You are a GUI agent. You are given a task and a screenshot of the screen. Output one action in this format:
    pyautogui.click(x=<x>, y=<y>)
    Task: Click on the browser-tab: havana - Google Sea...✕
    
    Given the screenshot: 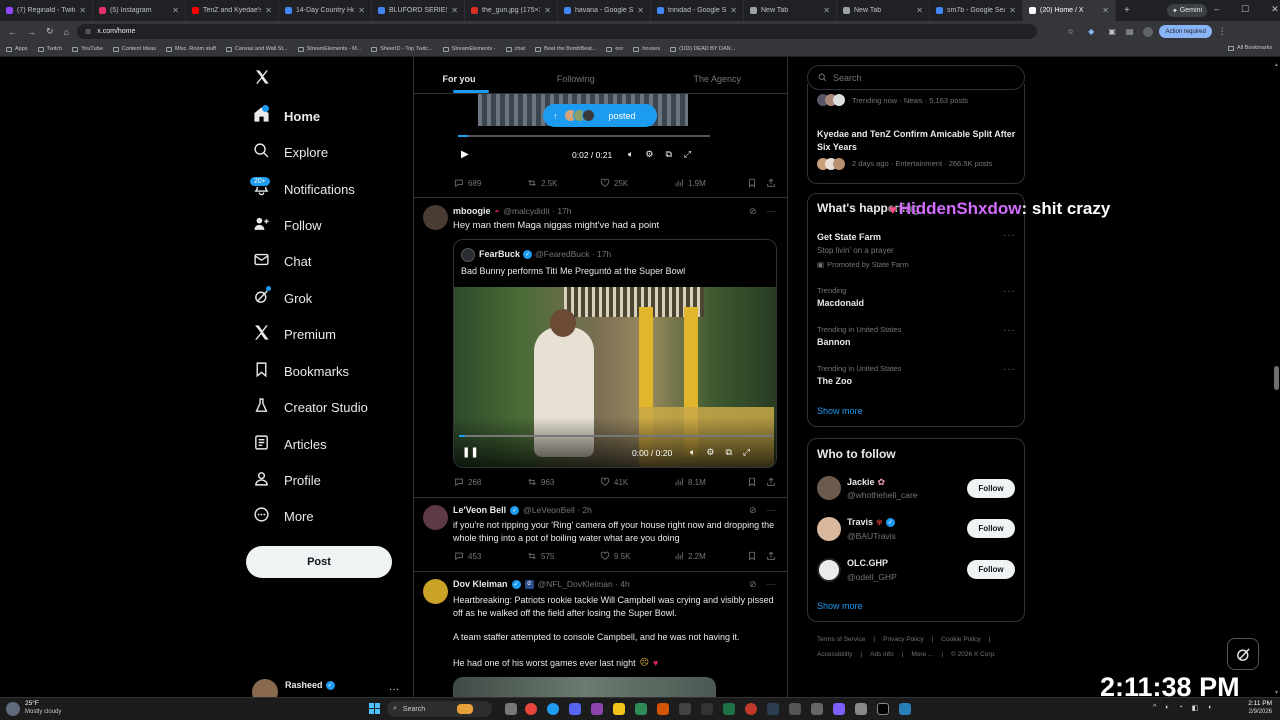 What is the action you would take?
    pyautogui.click(x=604, y=10)
    